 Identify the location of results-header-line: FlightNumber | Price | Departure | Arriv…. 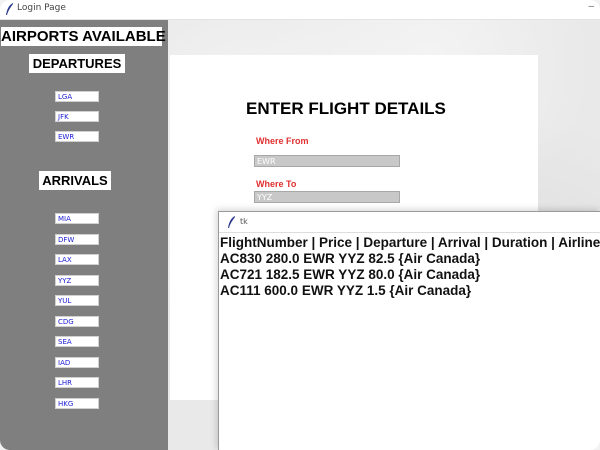
(410, 242).